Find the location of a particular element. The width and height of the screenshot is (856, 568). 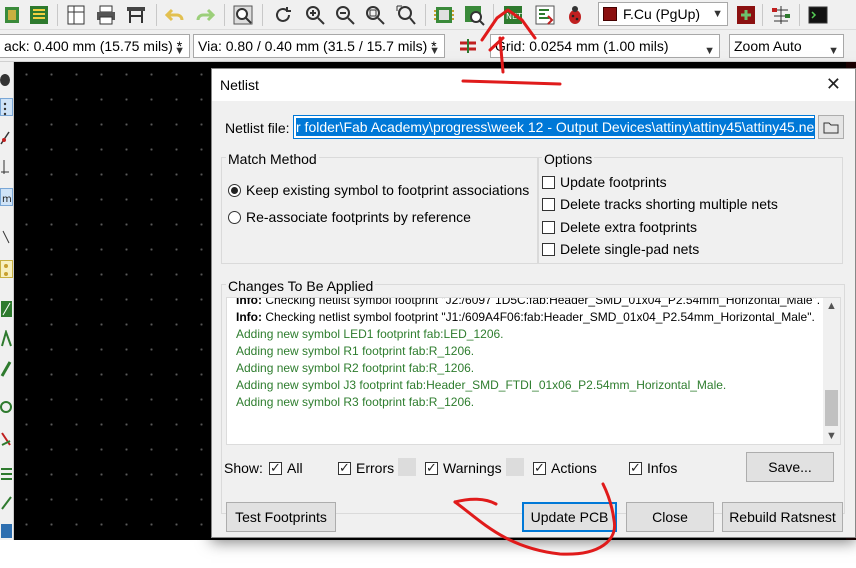

print-icon is located at coordinates (106, 15).